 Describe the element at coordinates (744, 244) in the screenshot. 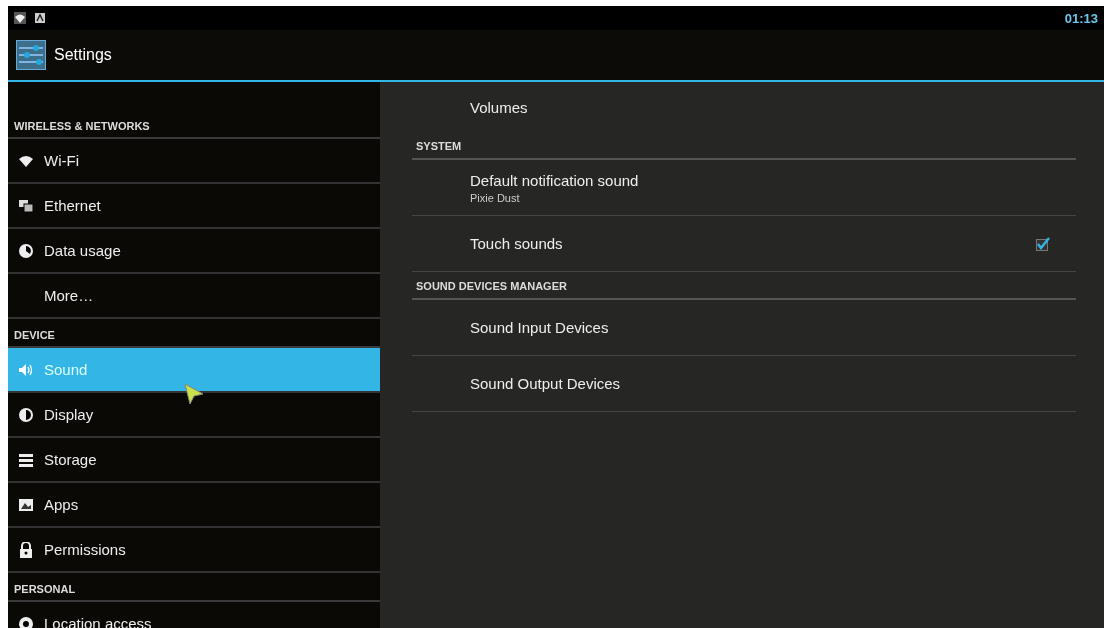

I see `settings-row: Touch sounds` at that location.